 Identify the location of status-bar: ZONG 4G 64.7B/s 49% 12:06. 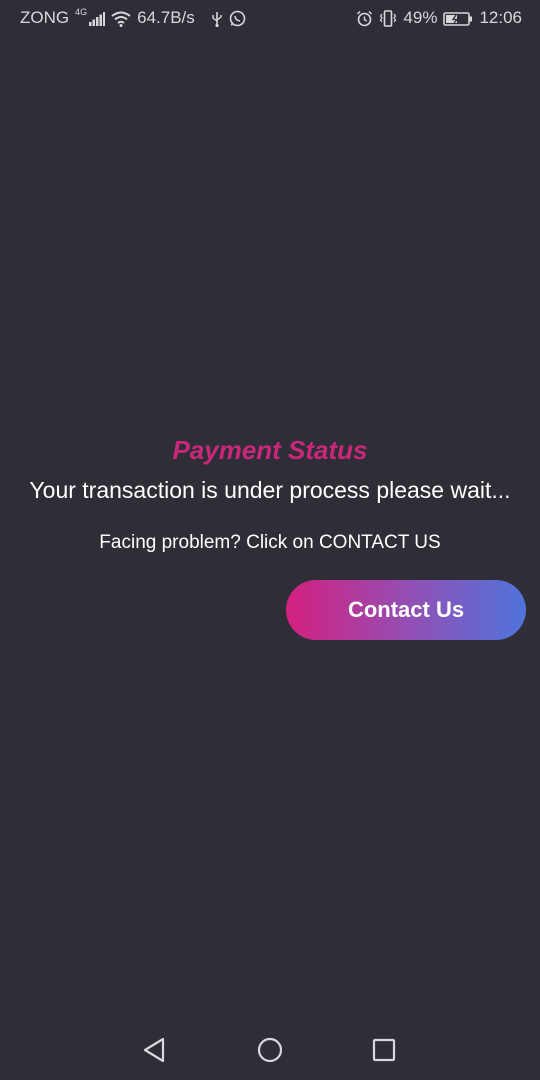
(270, 18).